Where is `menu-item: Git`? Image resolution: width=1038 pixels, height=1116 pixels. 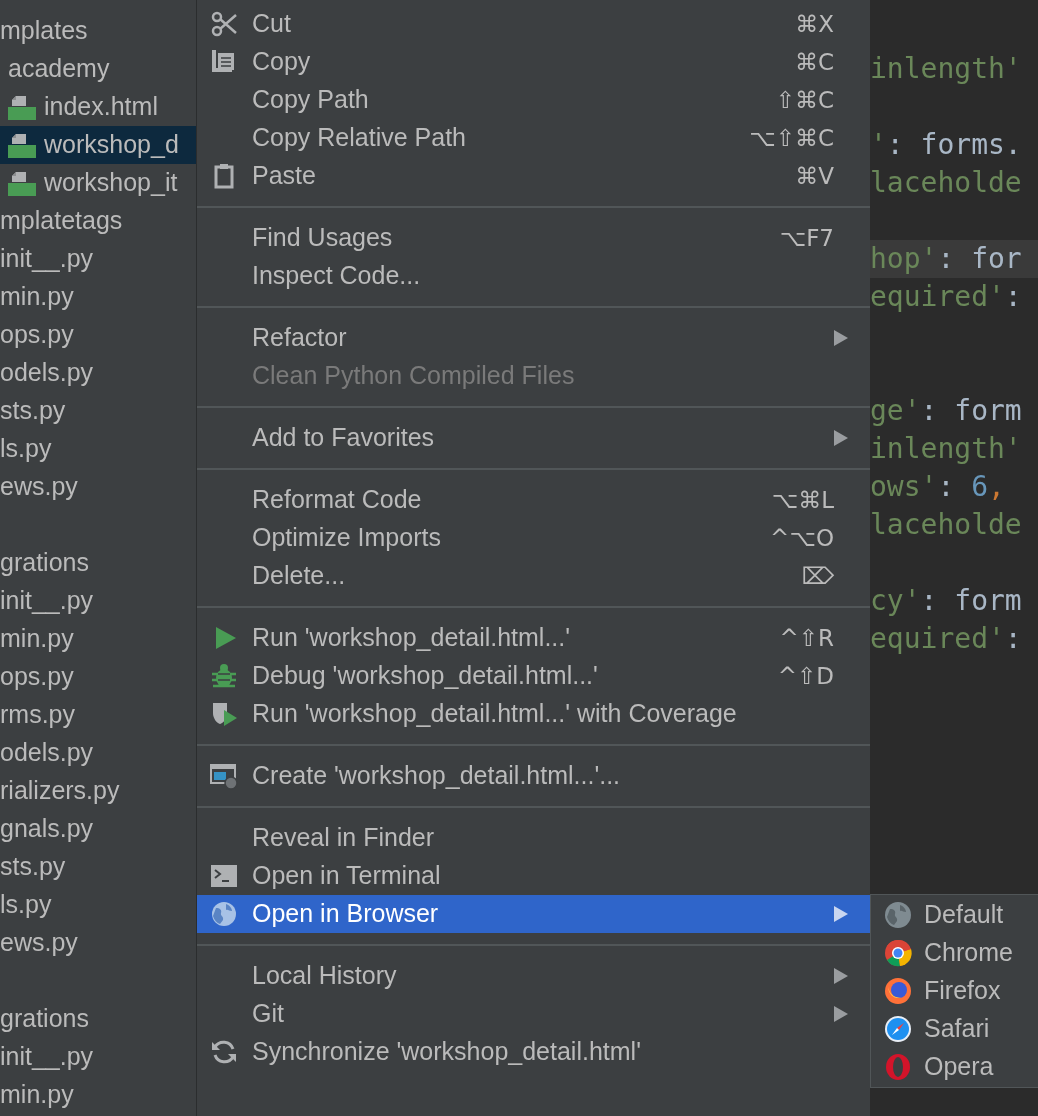 menu-item: Git is located at coordinates (533, 1014).